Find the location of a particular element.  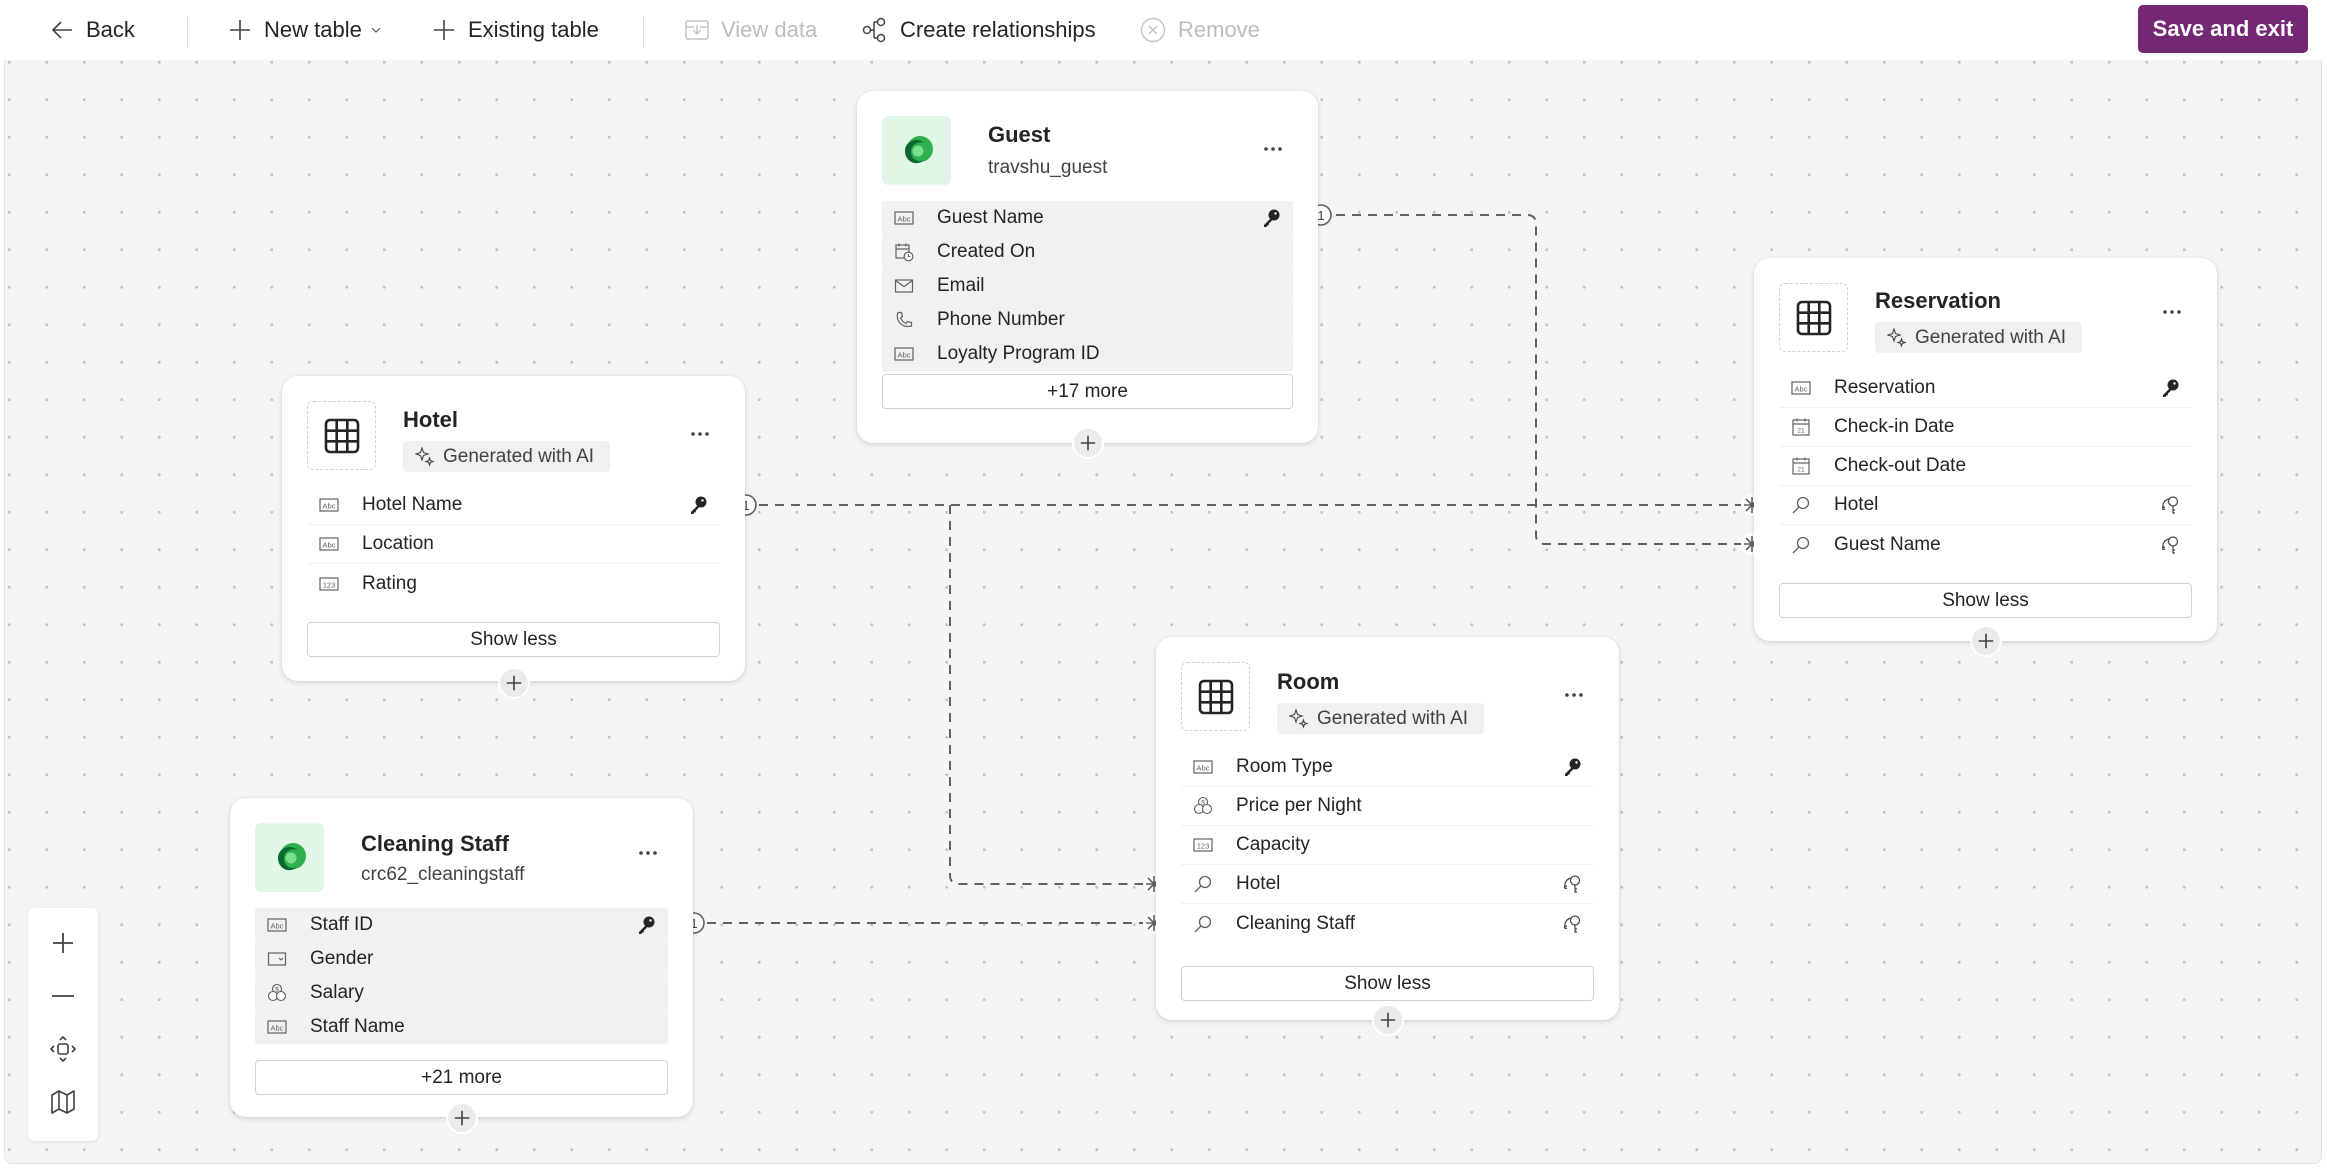

field-row: Staff Name is located at coordinates (461, 1027).